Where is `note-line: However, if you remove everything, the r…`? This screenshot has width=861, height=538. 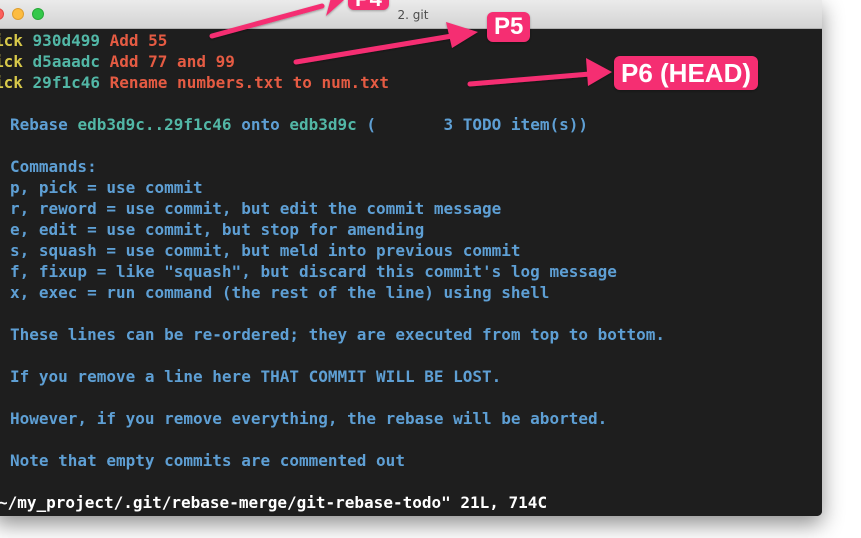 note-line: However, if you remove everything, the r… is located at coordinates (309, 418).